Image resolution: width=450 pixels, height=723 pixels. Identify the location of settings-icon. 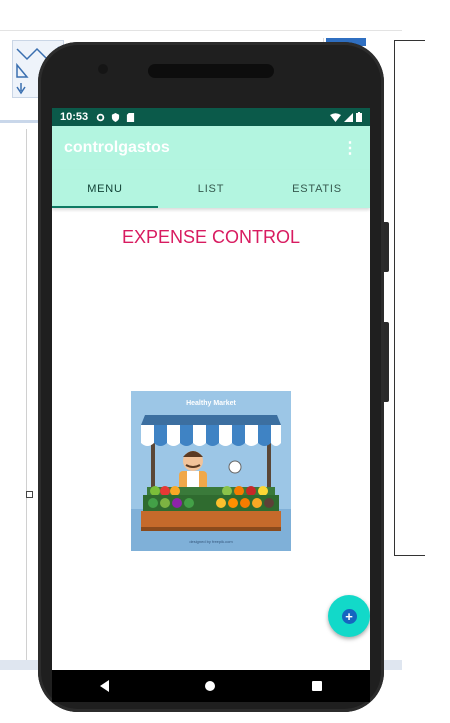
(100, 117).